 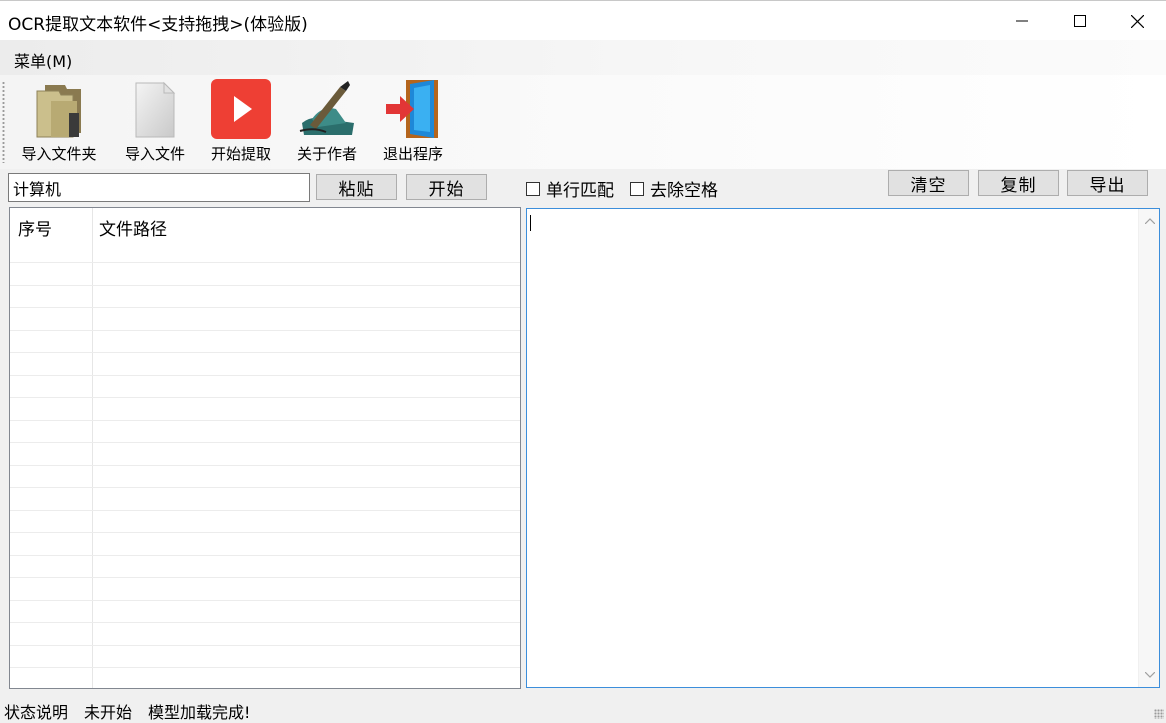 I want to click on title-bar: OCR提取文本软件<支持拖拽>(体验版), so click(x=583, y=20).